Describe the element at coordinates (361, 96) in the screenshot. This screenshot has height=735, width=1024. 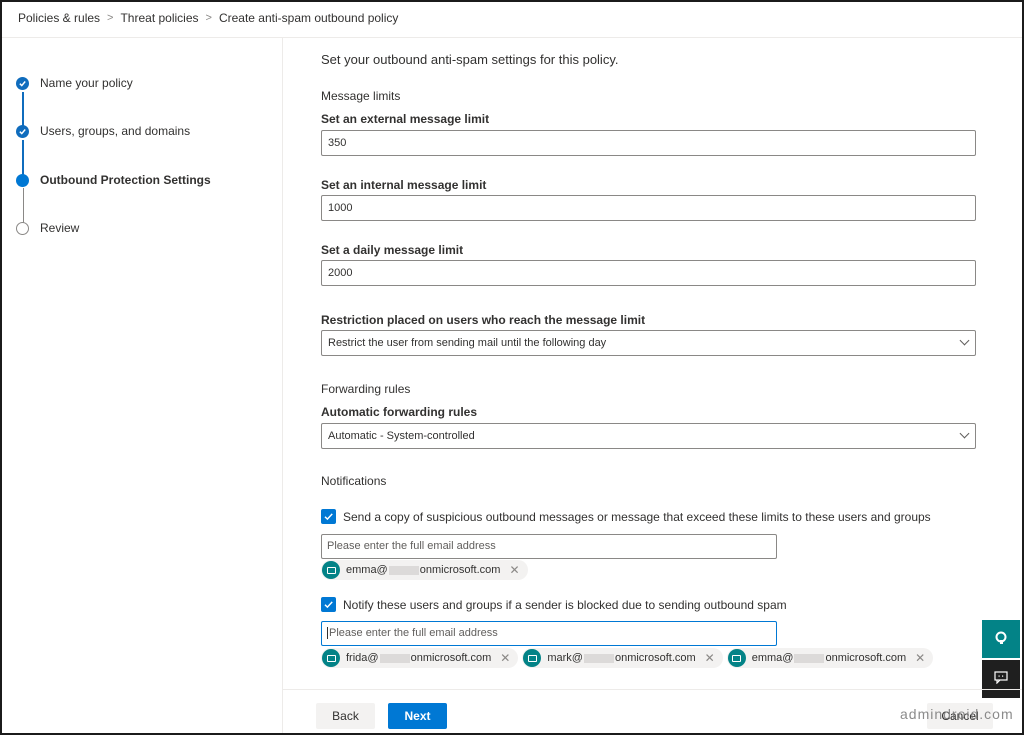
I see `message-limits-heading: Message limits` at that location.